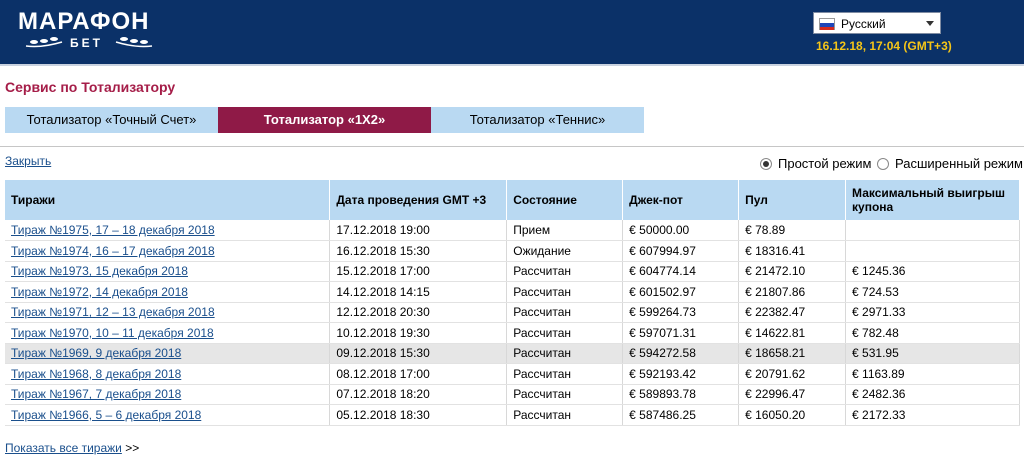  What do you see at coordinates (932, 271) in the screenshot?
I see `table-cell: € 1245.36` at bounding box center [932, 271].